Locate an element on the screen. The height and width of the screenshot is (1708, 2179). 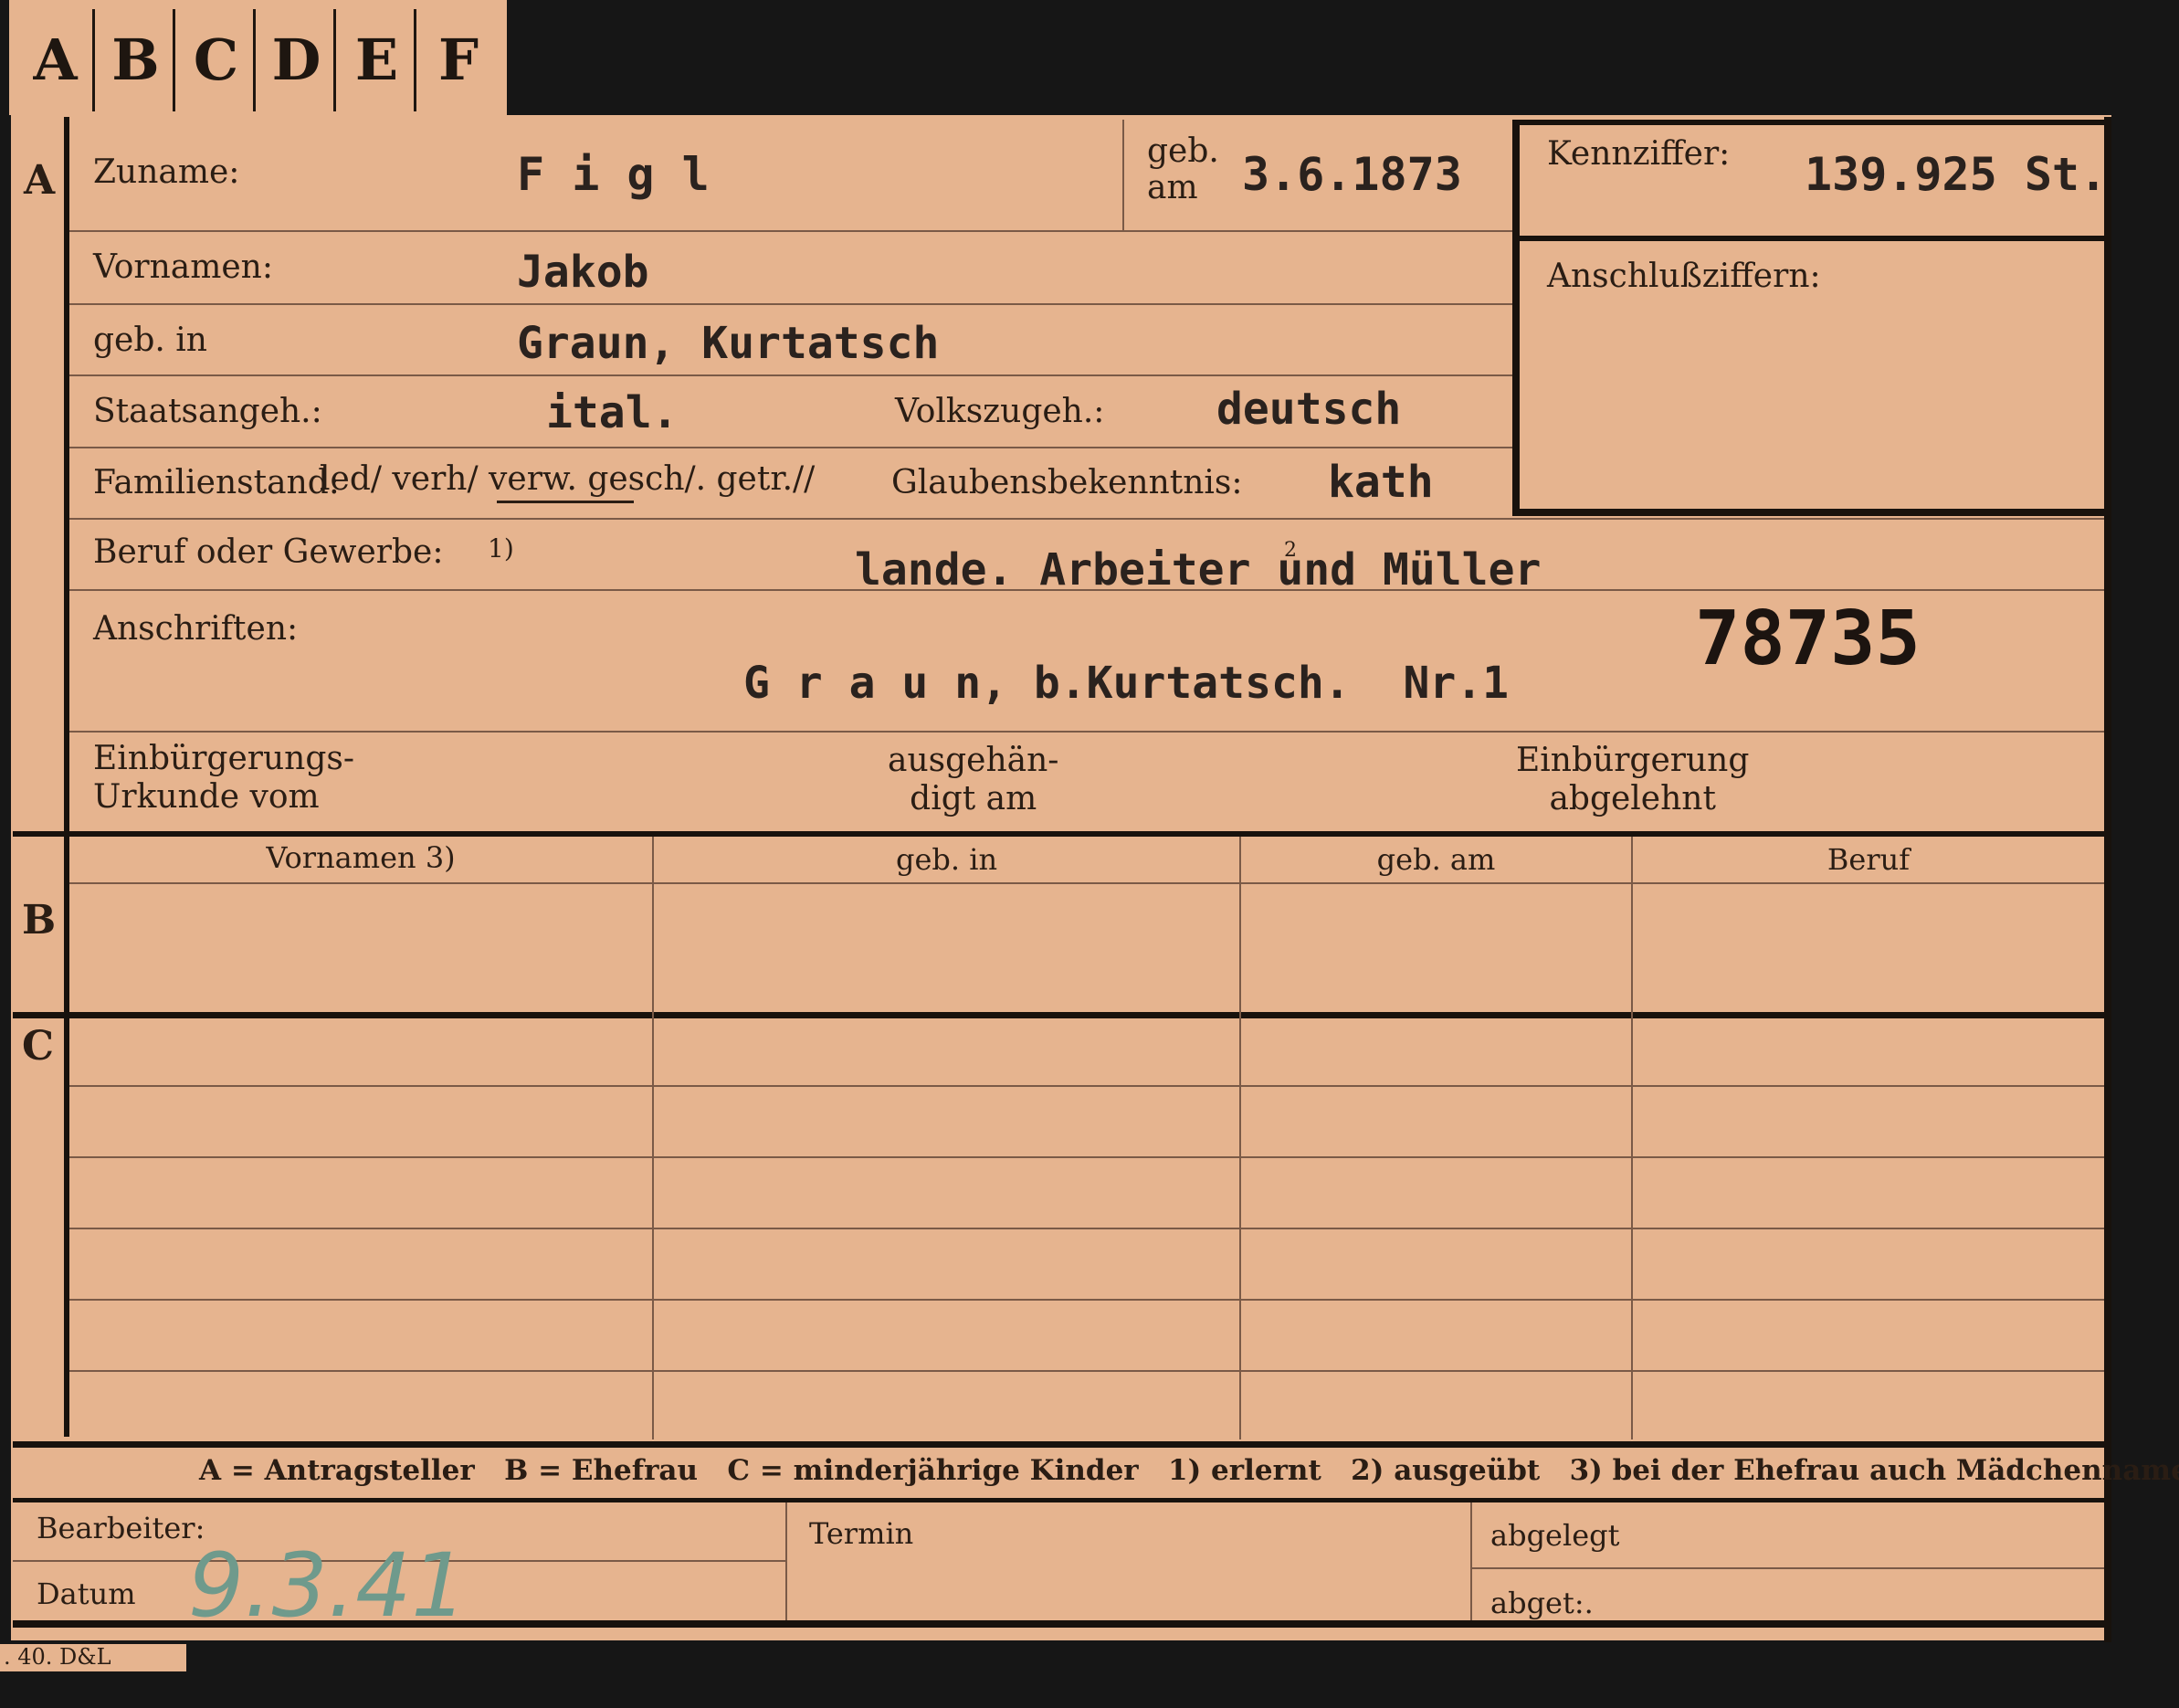
removed-label: abget:. is located at coordinates (1542, 1603).